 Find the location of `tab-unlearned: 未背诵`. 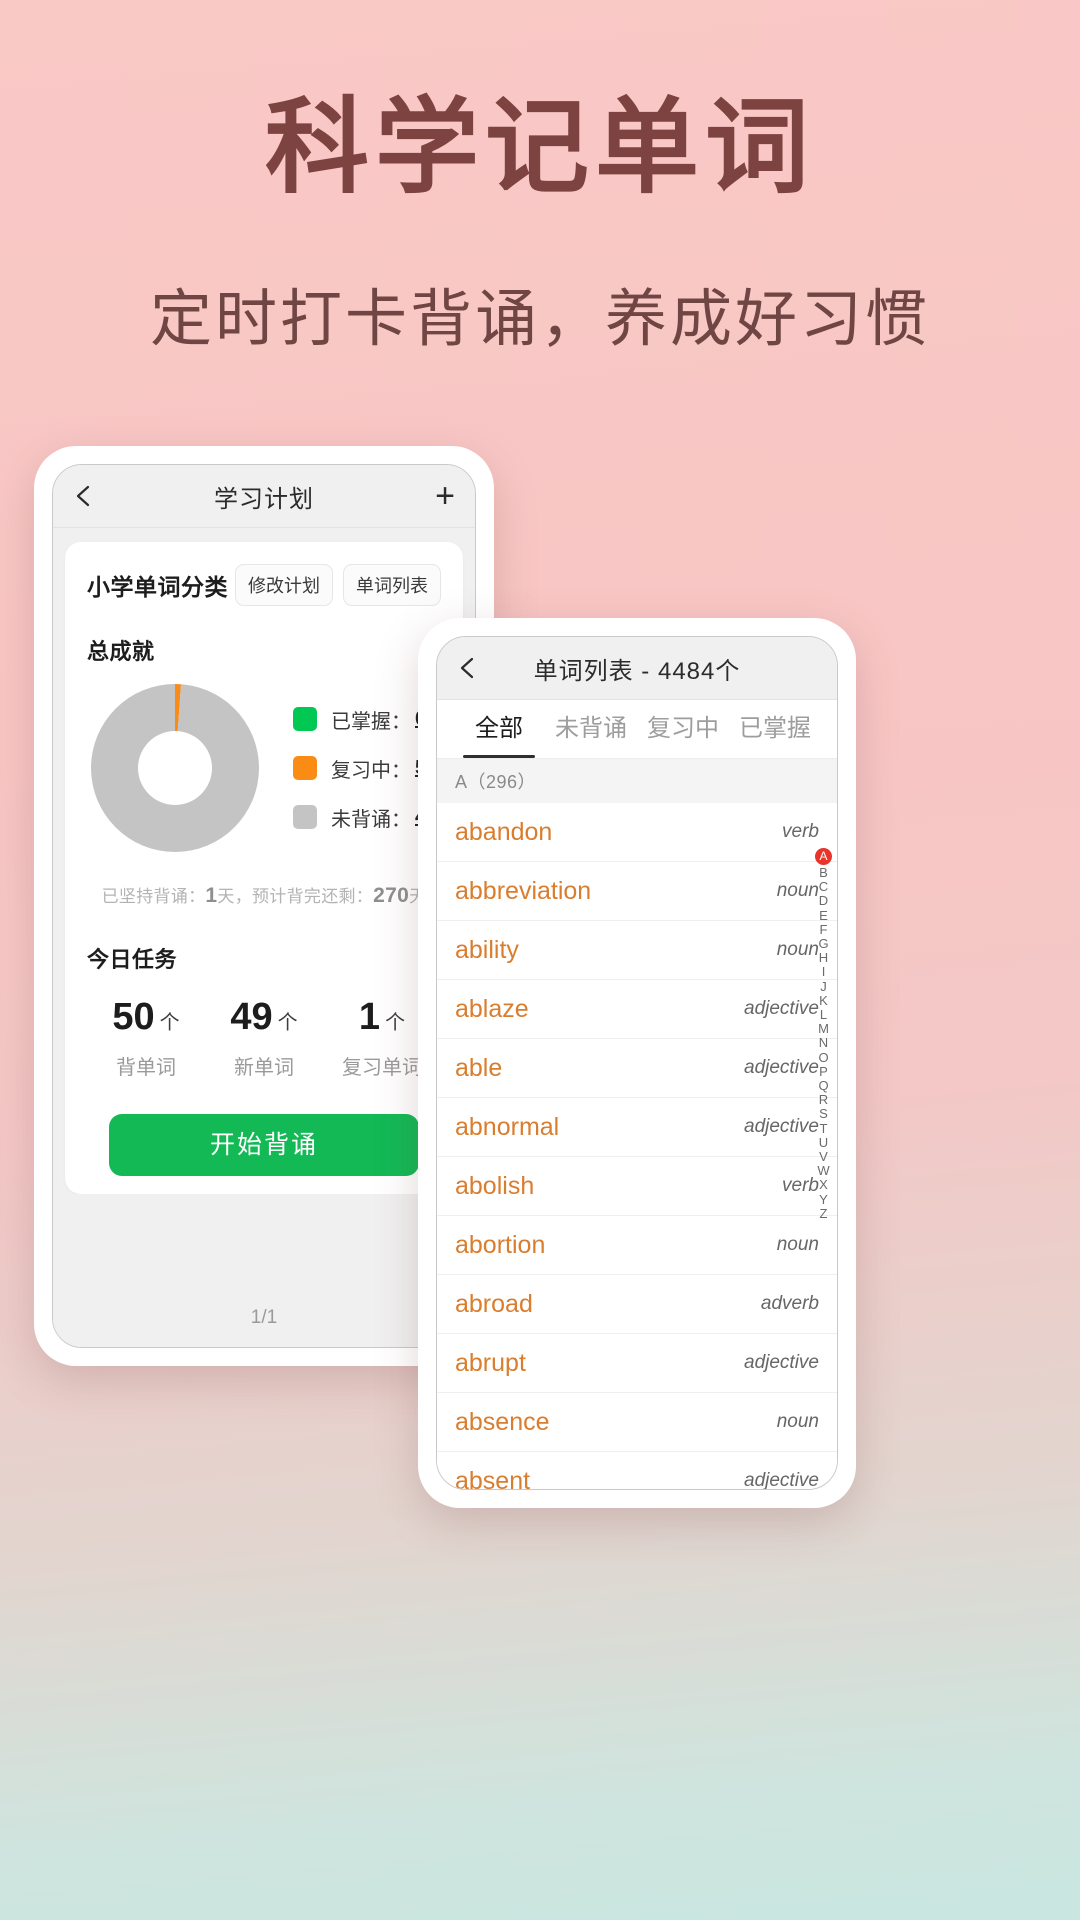

tab-unlearned: 未背诵 is located at coordinates (591, 729).